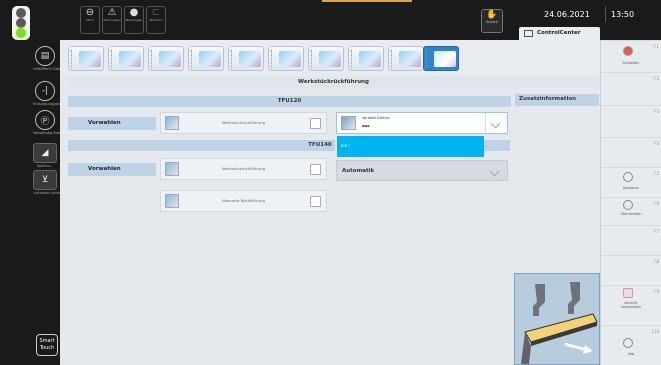 This screenshot has height=365, width=661. I want to click on group-header-tfu140-right, so click(497, 145).